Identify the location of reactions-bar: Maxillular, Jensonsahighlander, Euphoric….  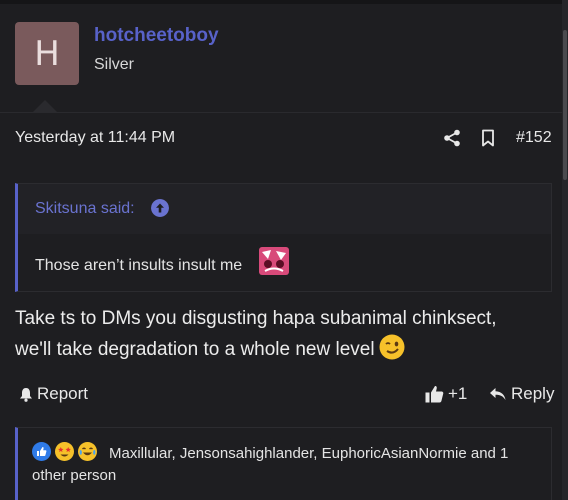
(283, 463).